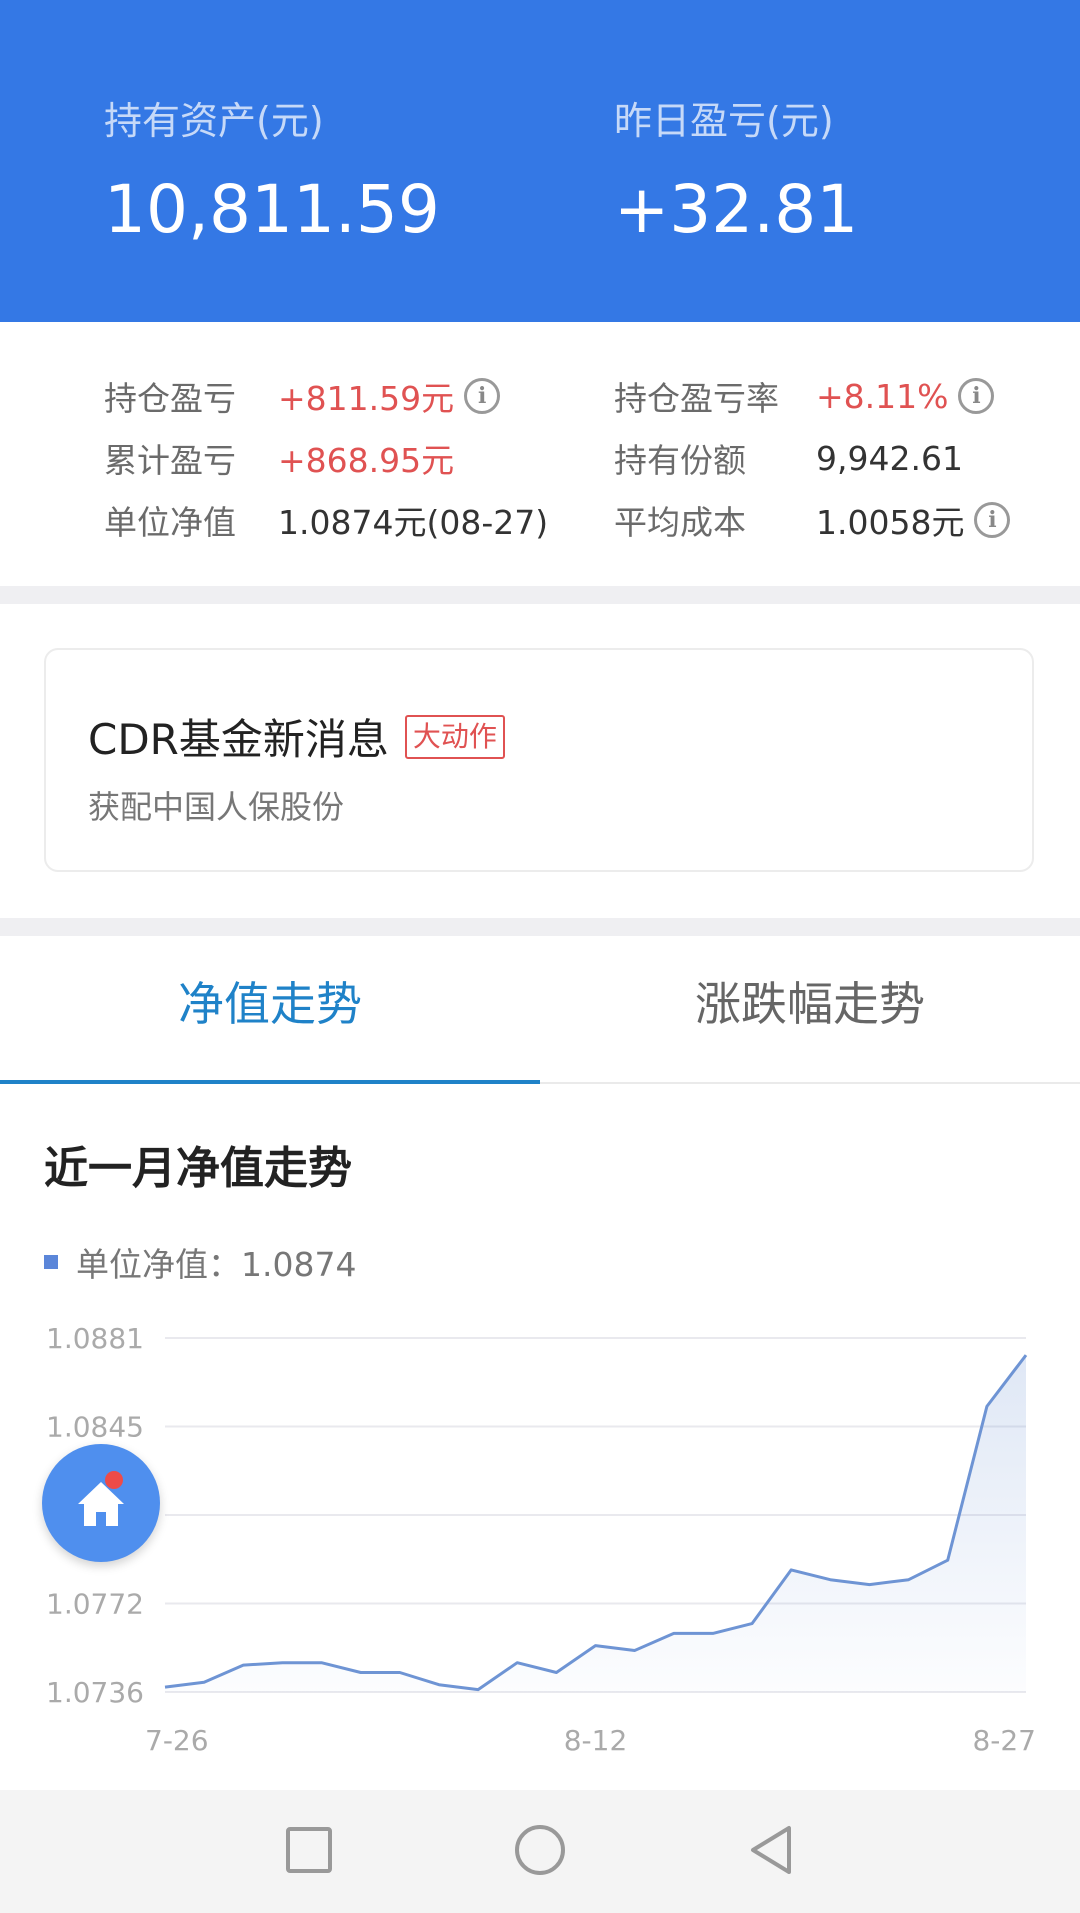 This screenshot has width=1080, height=1913. I want to click on tab-change-trend: 涨跌幅走势, so click(810, 1009).